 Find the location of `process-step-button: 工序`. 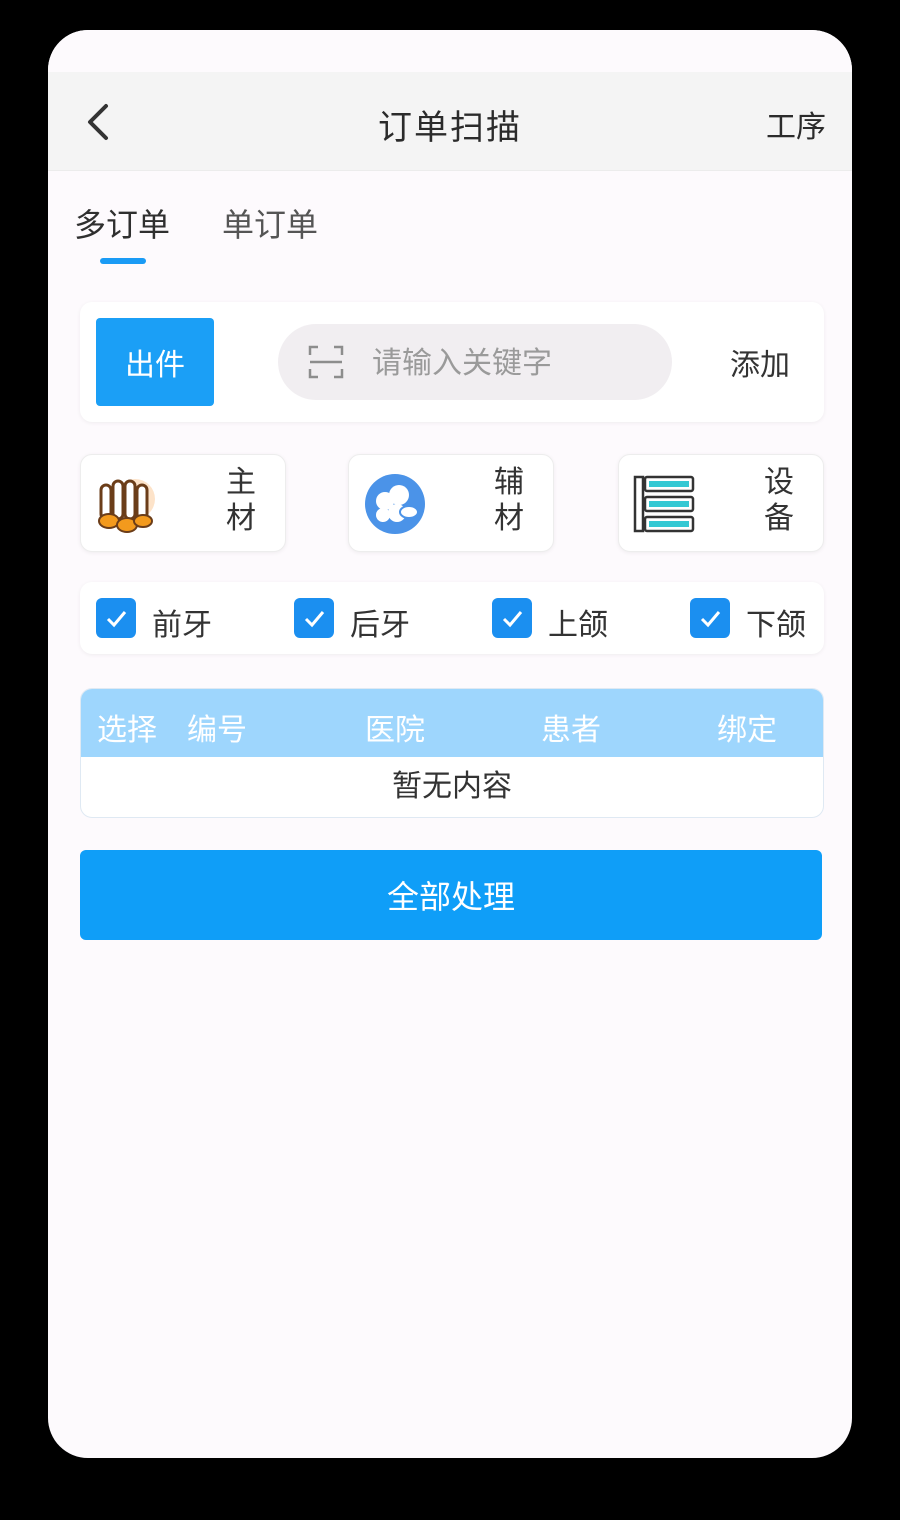

process-step-button: 工序 is located at coordinates (796, 124).